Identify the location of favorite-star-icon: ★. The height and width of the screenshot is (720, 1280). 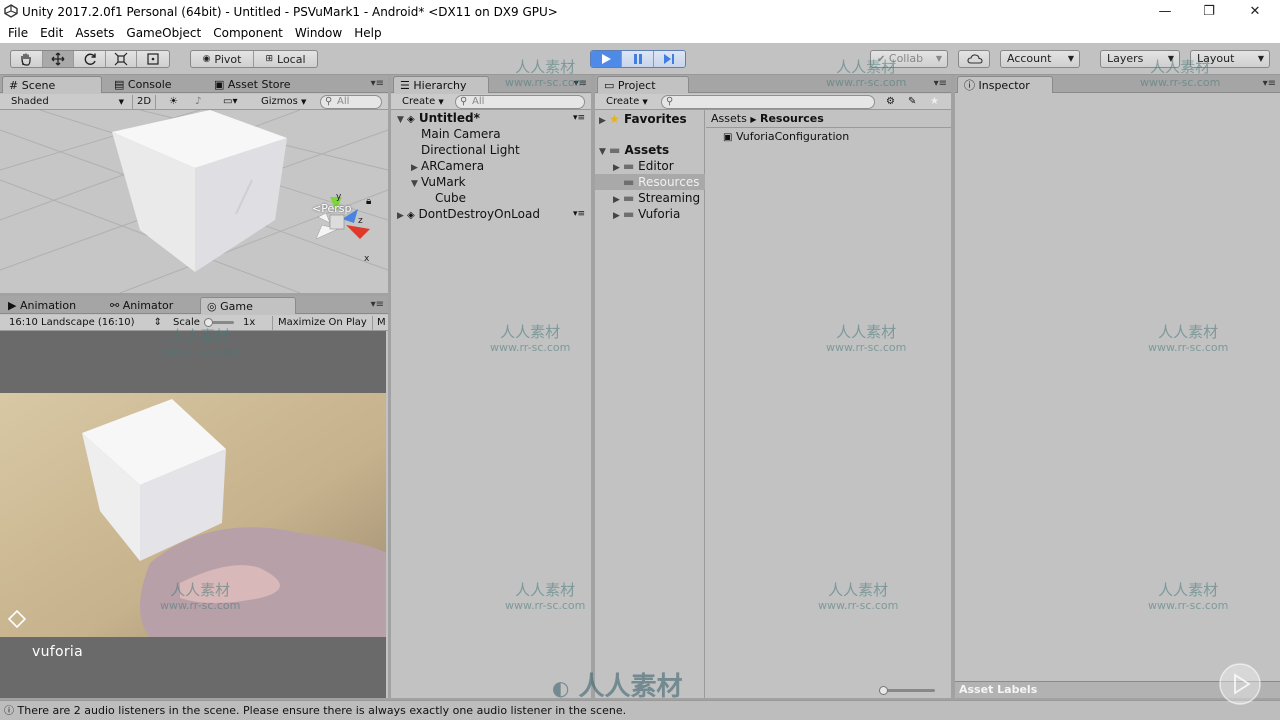
(933, 102).